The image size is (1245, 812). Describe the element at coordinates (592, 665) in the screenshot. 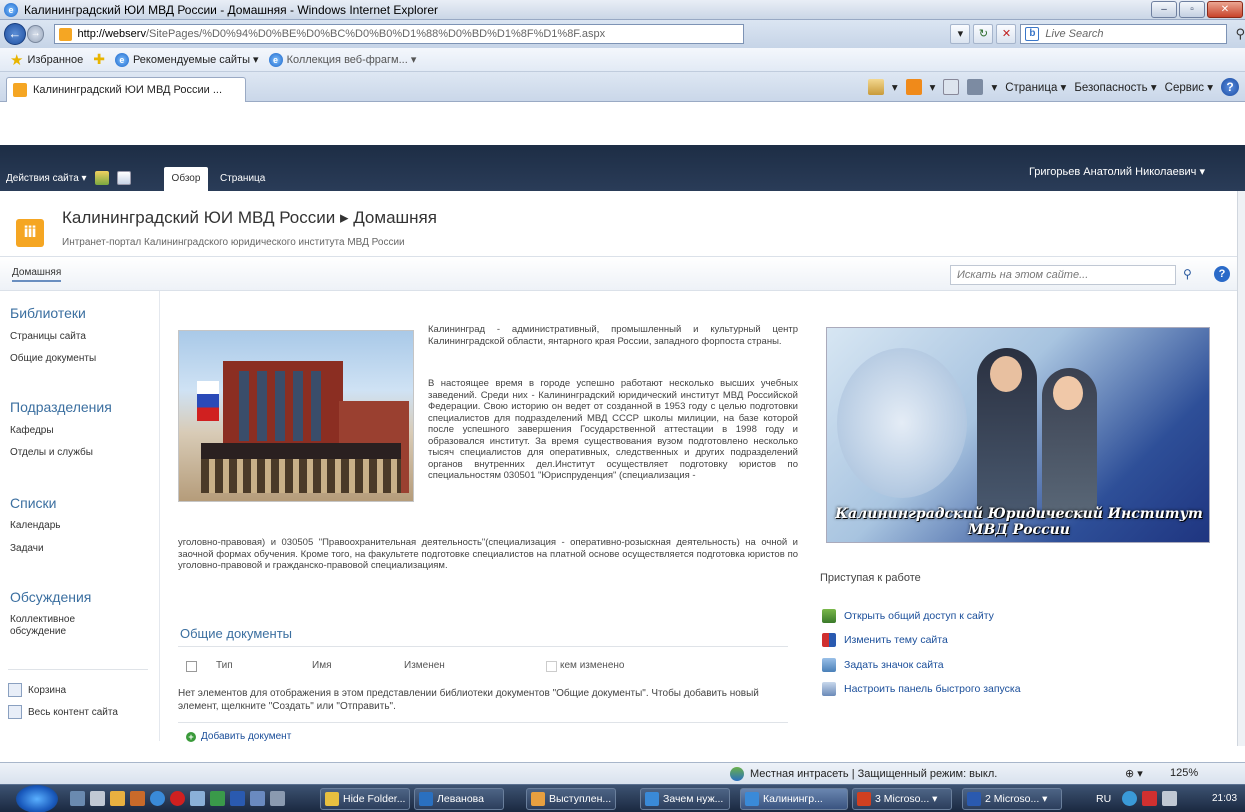

I see `col-modified-by: кем изменено` at that location.